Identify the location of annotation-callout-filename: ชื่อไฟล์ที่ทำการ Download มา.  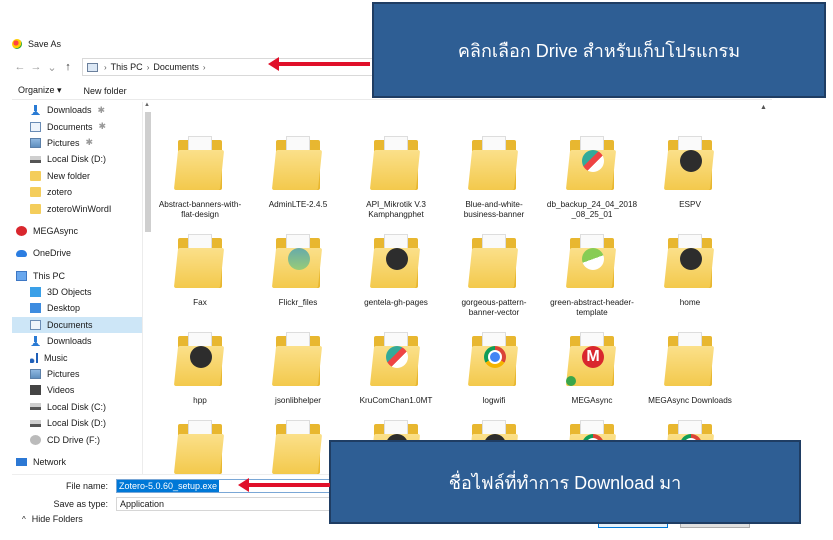
(565, 482).